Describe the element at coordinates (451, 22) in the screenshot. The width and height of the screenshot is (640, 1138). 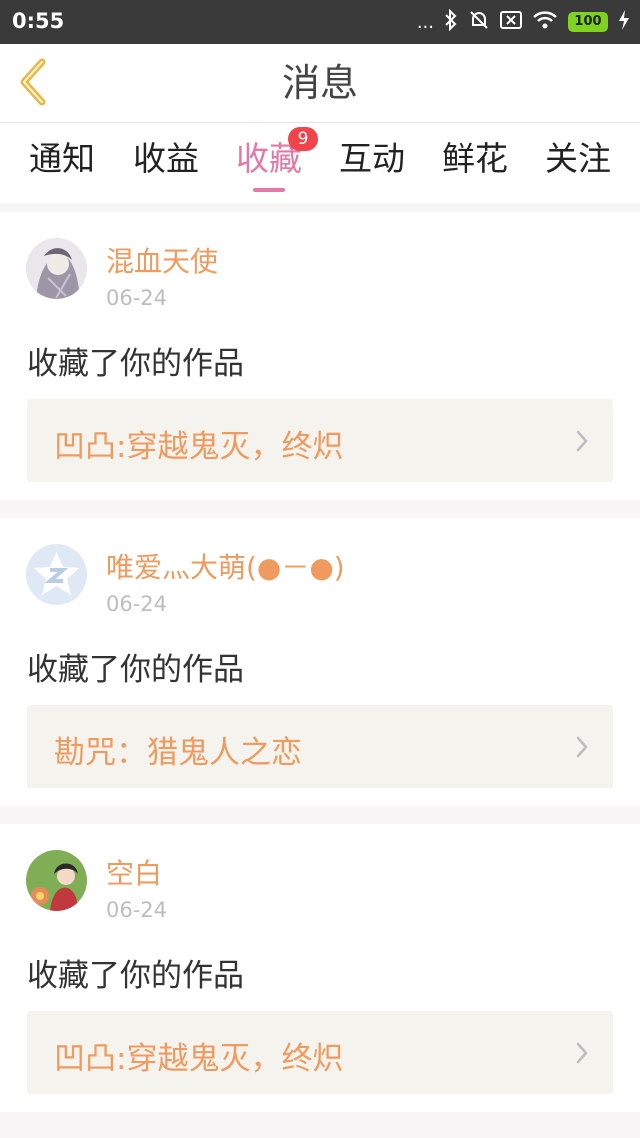
I see `bluetooth-icon` at that location.